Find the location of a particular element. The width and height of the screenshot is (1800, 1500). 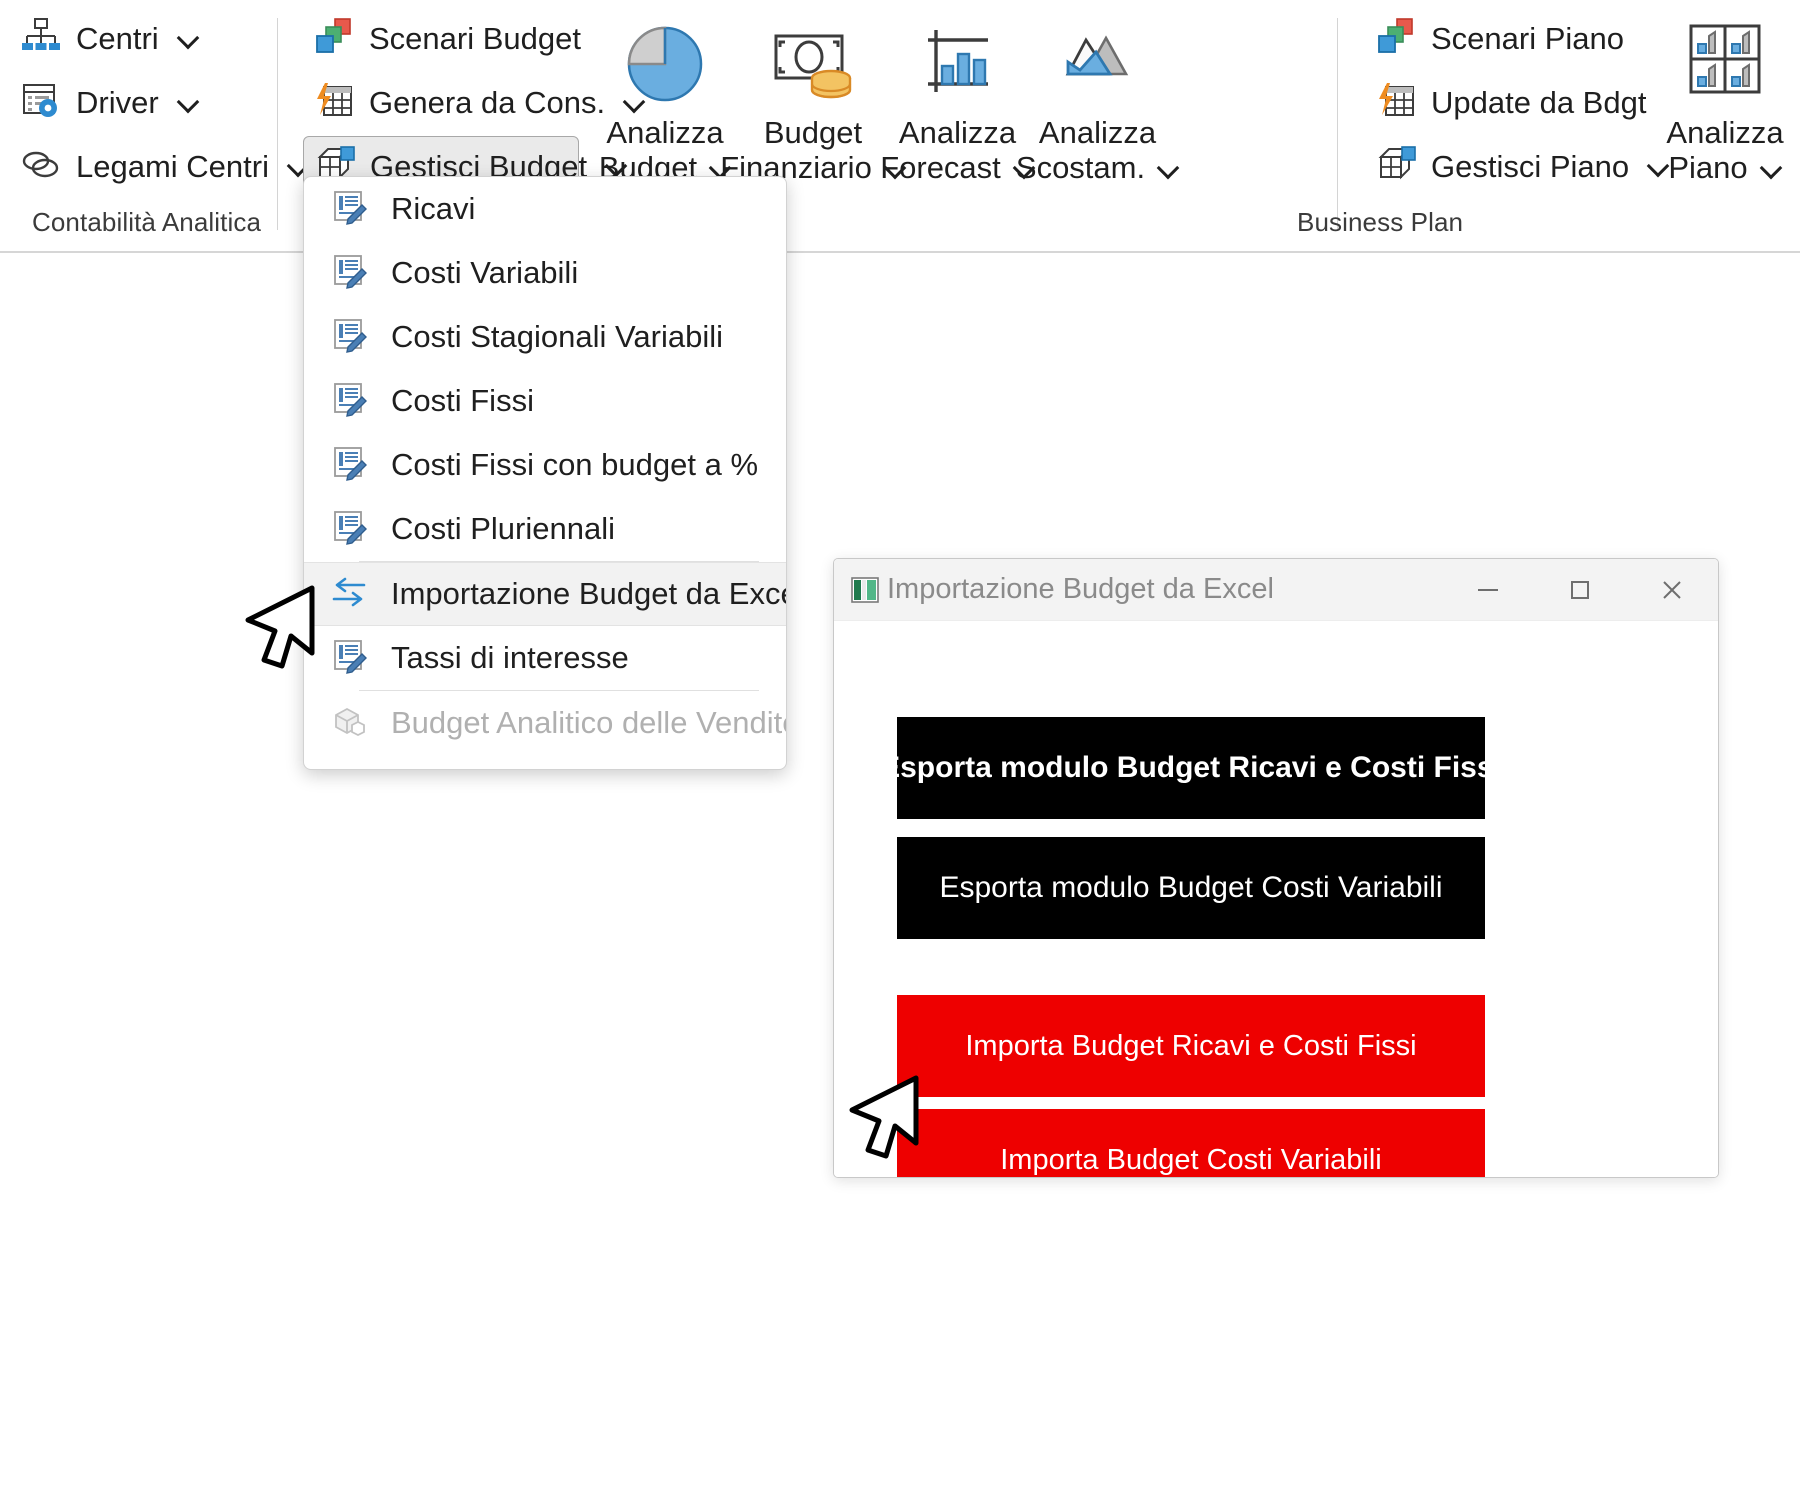

mountains-icon is located at coordinates (1097, 60).